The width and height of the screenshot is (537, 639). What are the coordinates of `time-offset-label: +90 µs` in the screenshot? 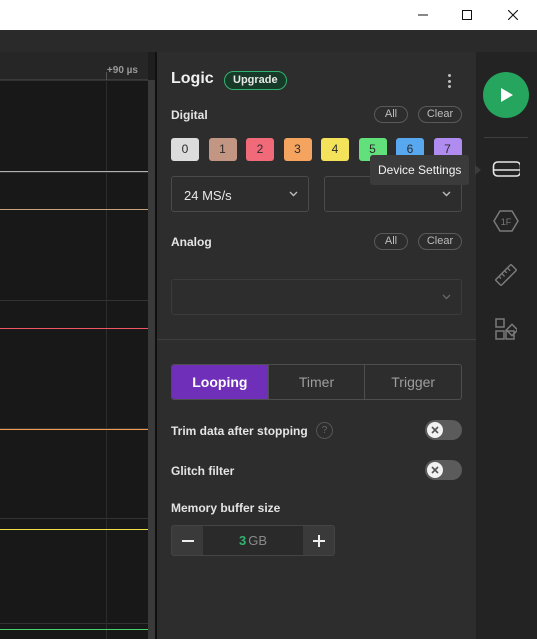 It's located at (122, 70).